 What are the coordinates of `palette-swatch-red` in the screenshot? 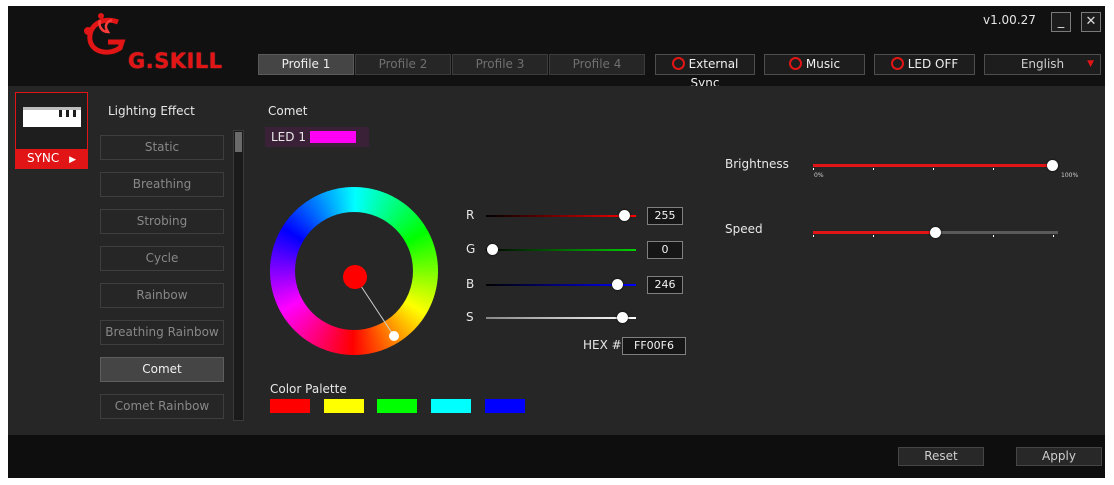 It's located at (290, 406).